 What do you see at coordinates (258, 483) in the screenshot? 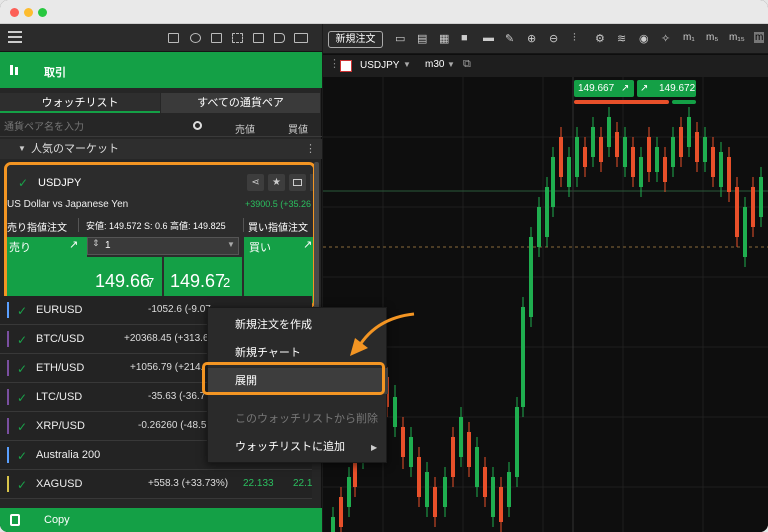
I see `row-bid: 22.133` at bounding box center [258, 483].